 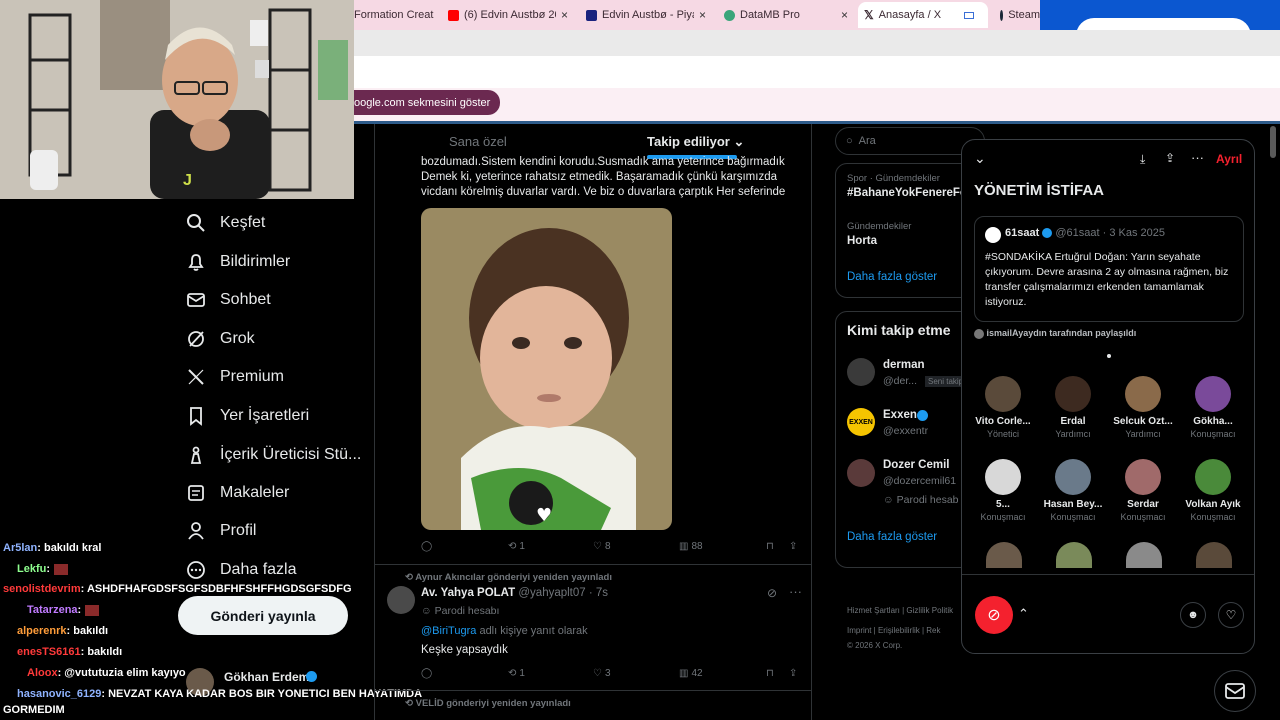 I want to click on minimize-icon: ⤓, so click(x=1142, y=159).